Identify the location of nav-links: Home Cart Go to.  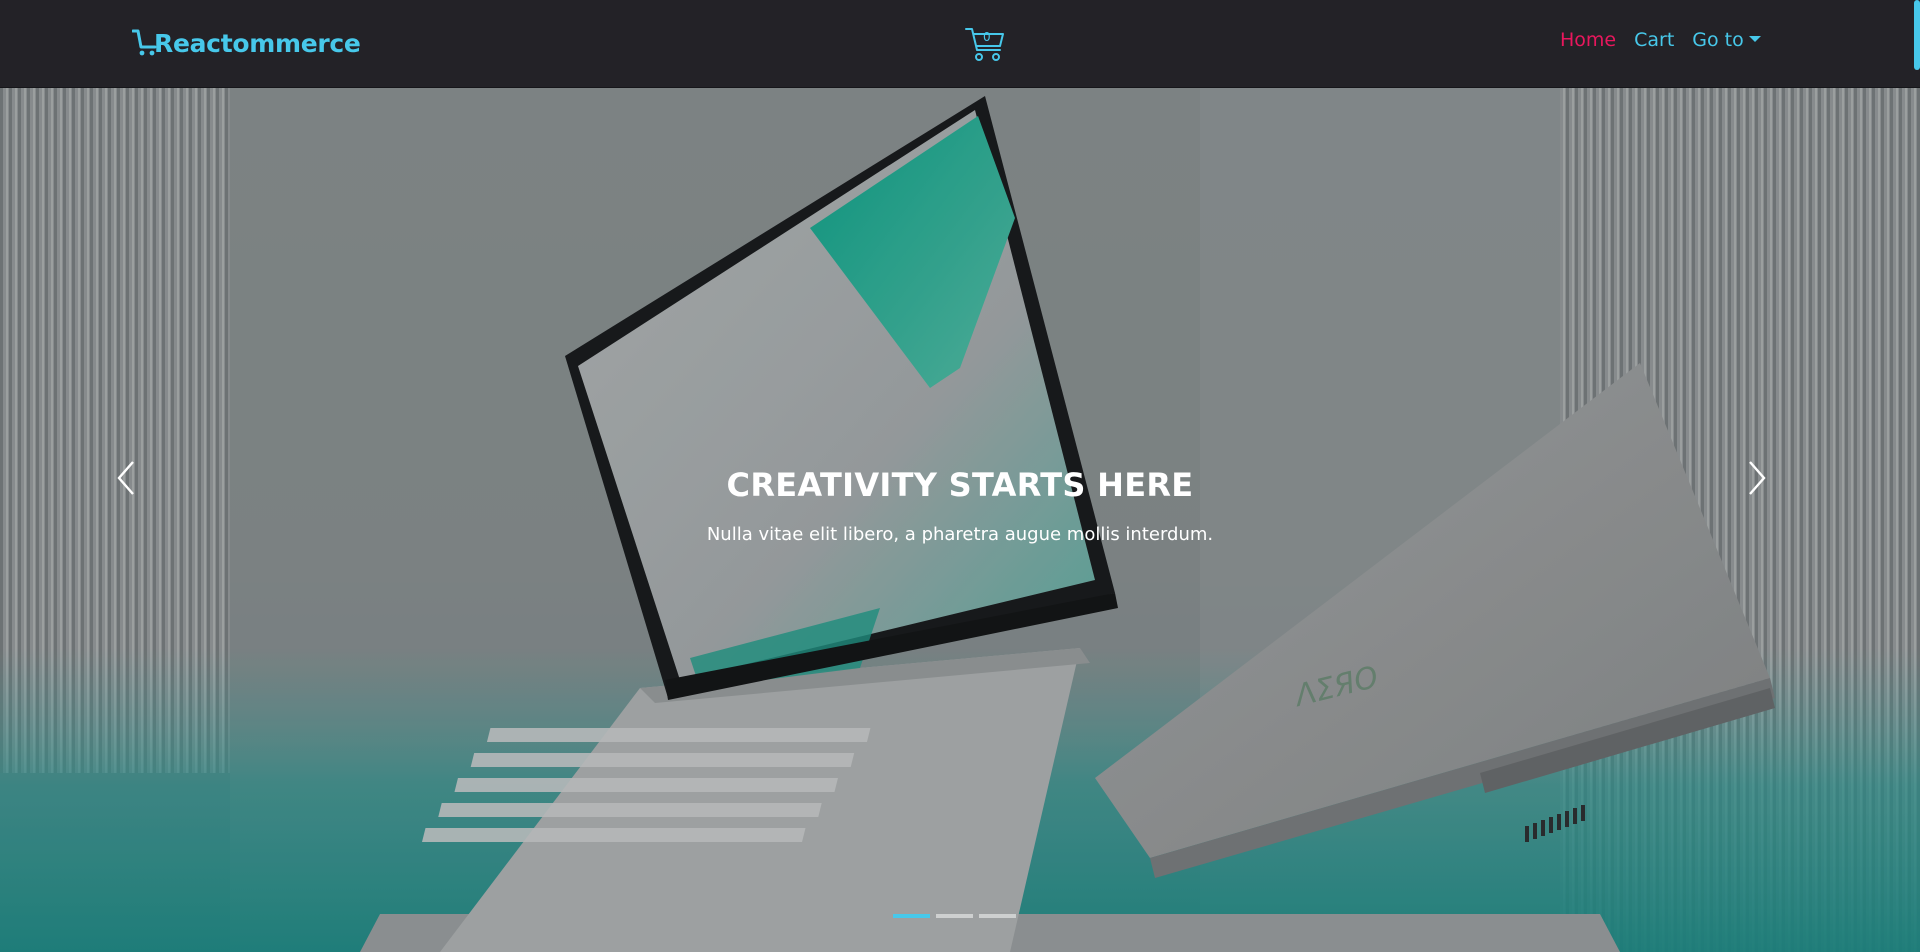
(1740, 40).